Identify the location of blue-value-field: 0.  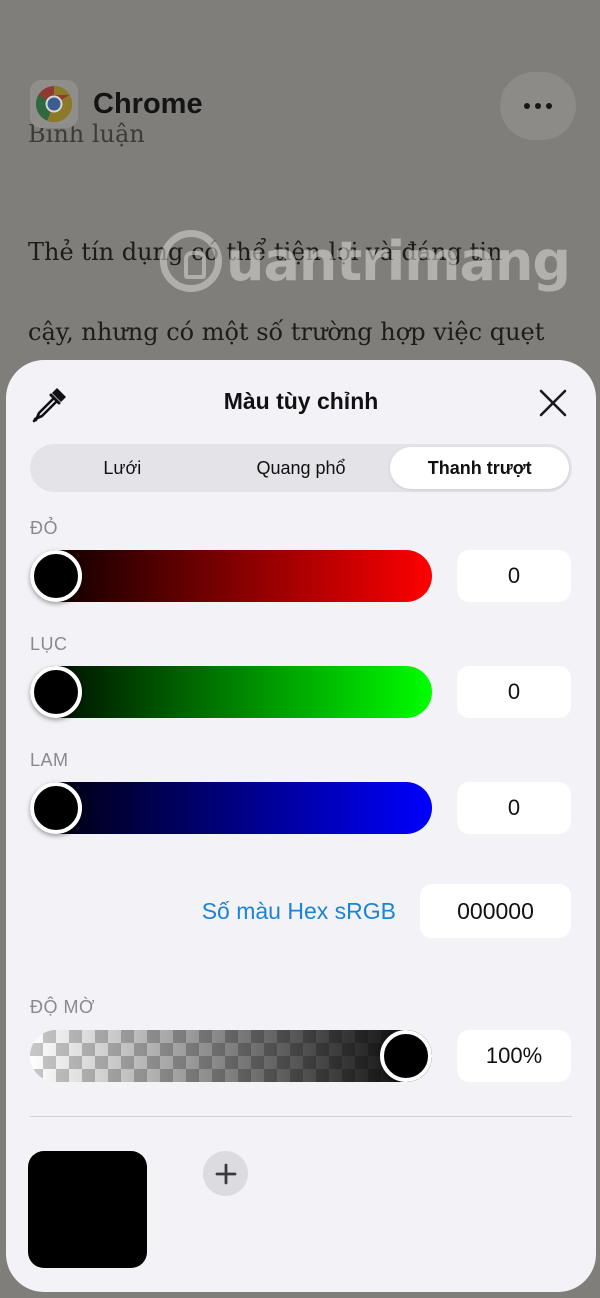
(514, 808).